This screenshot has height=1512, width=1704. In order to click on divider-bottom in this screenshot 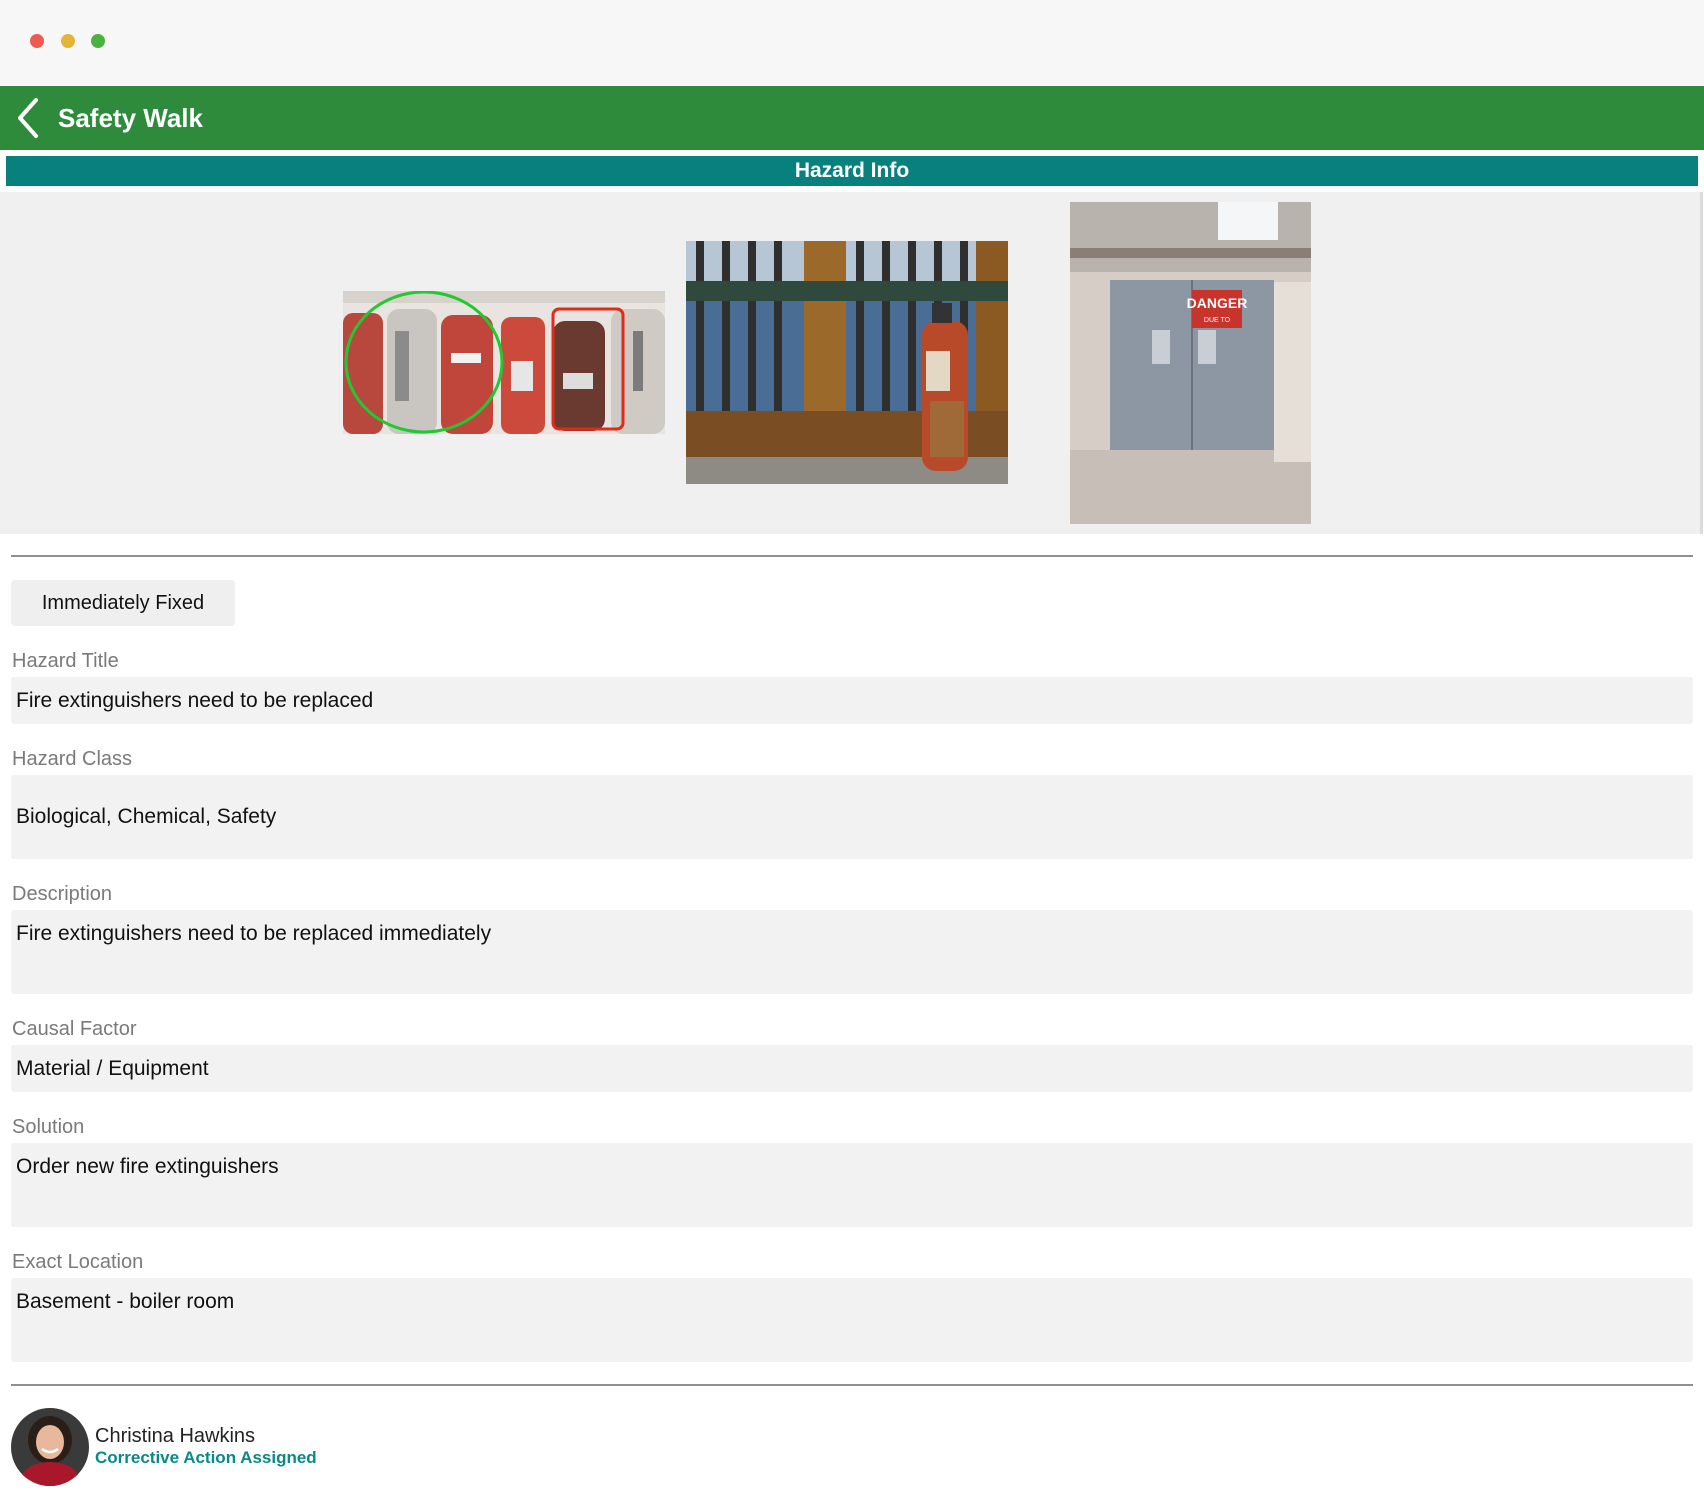, I will do `click(852, 1385)`.